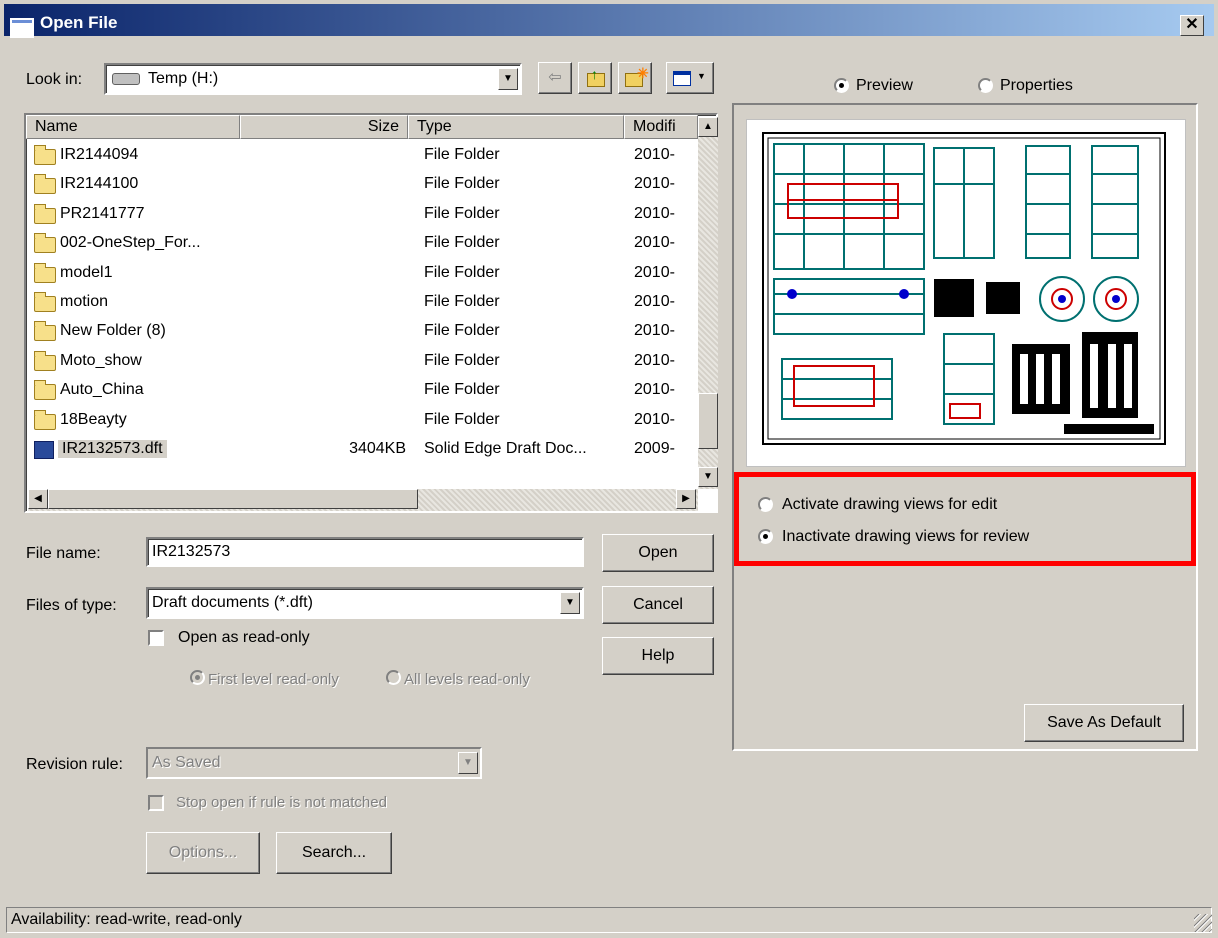 The height and width of the screenshot is (938, 1218). What do you see at coordinates (113, 331) in the screenshot?
I see `file-name-cell: New Folder (8)` at bounding box center [113, 331].